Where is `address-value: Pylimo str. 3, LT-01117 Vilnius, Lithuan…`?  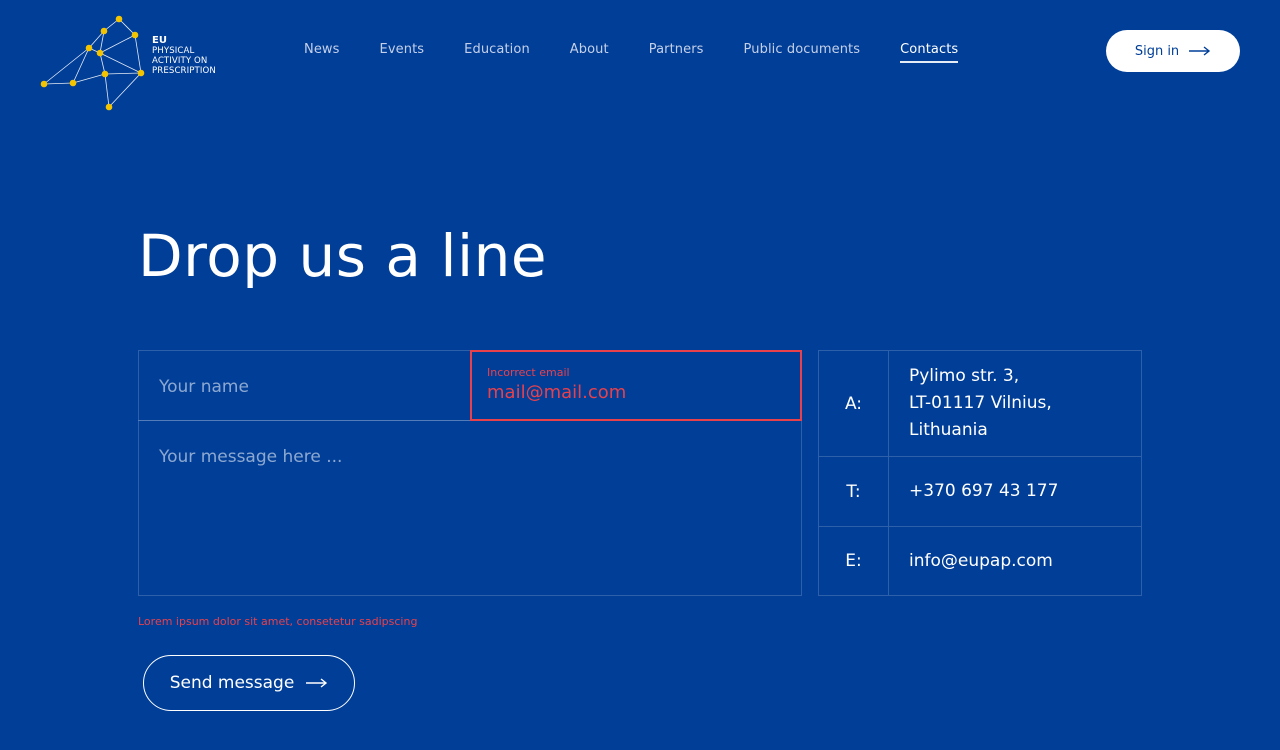
address-value: Pylimo str. 3, LT-01117 Vilnius, Lithuan… is located at coordinates (1015, 403).